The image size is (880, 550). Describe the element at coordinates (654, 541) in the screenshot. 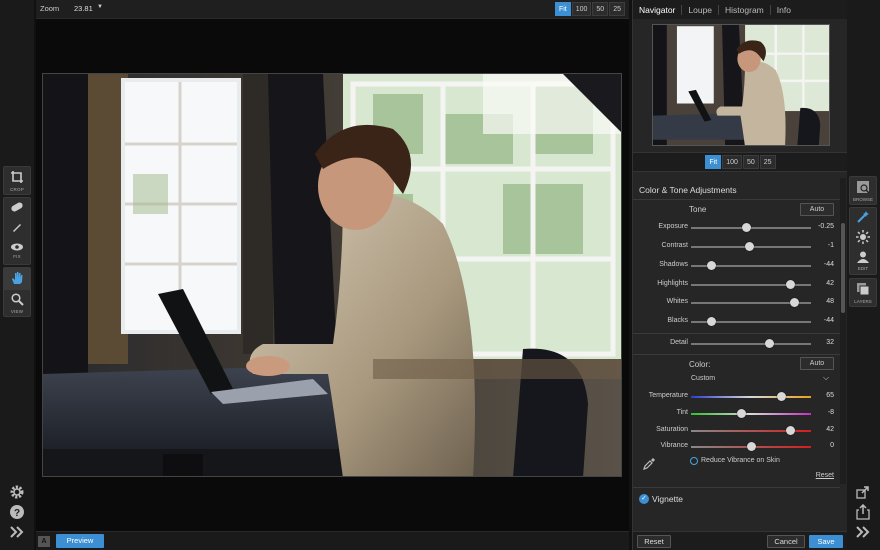

I see `reset-button: Reset` at that location.